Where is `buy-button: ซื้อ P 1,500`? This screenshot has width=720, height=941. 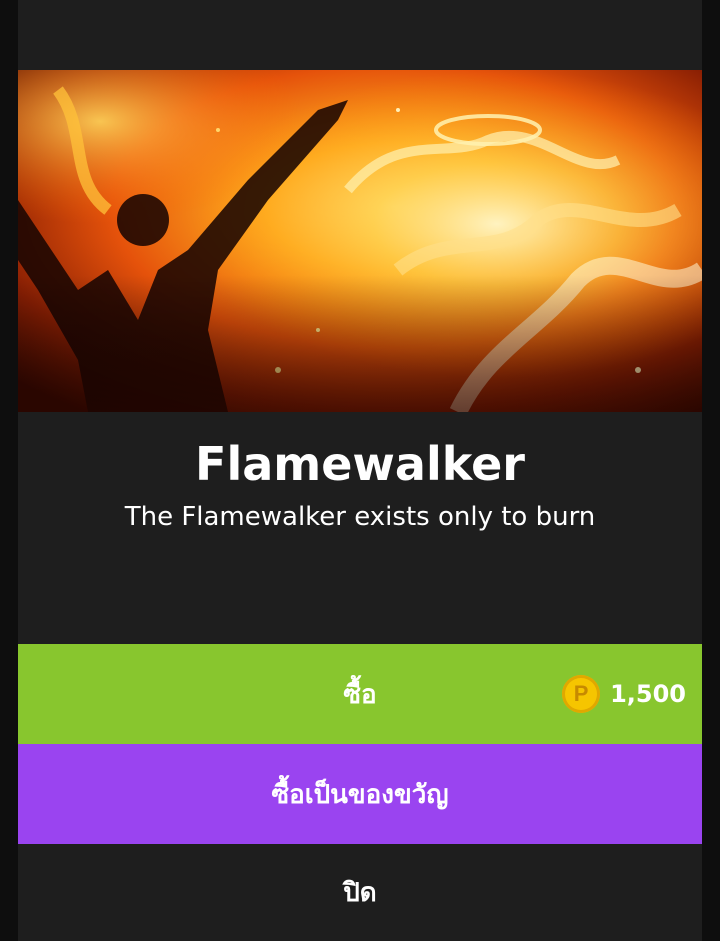 buy-button: ซื้อ P 1,500 is located at coordinates (360, 694).